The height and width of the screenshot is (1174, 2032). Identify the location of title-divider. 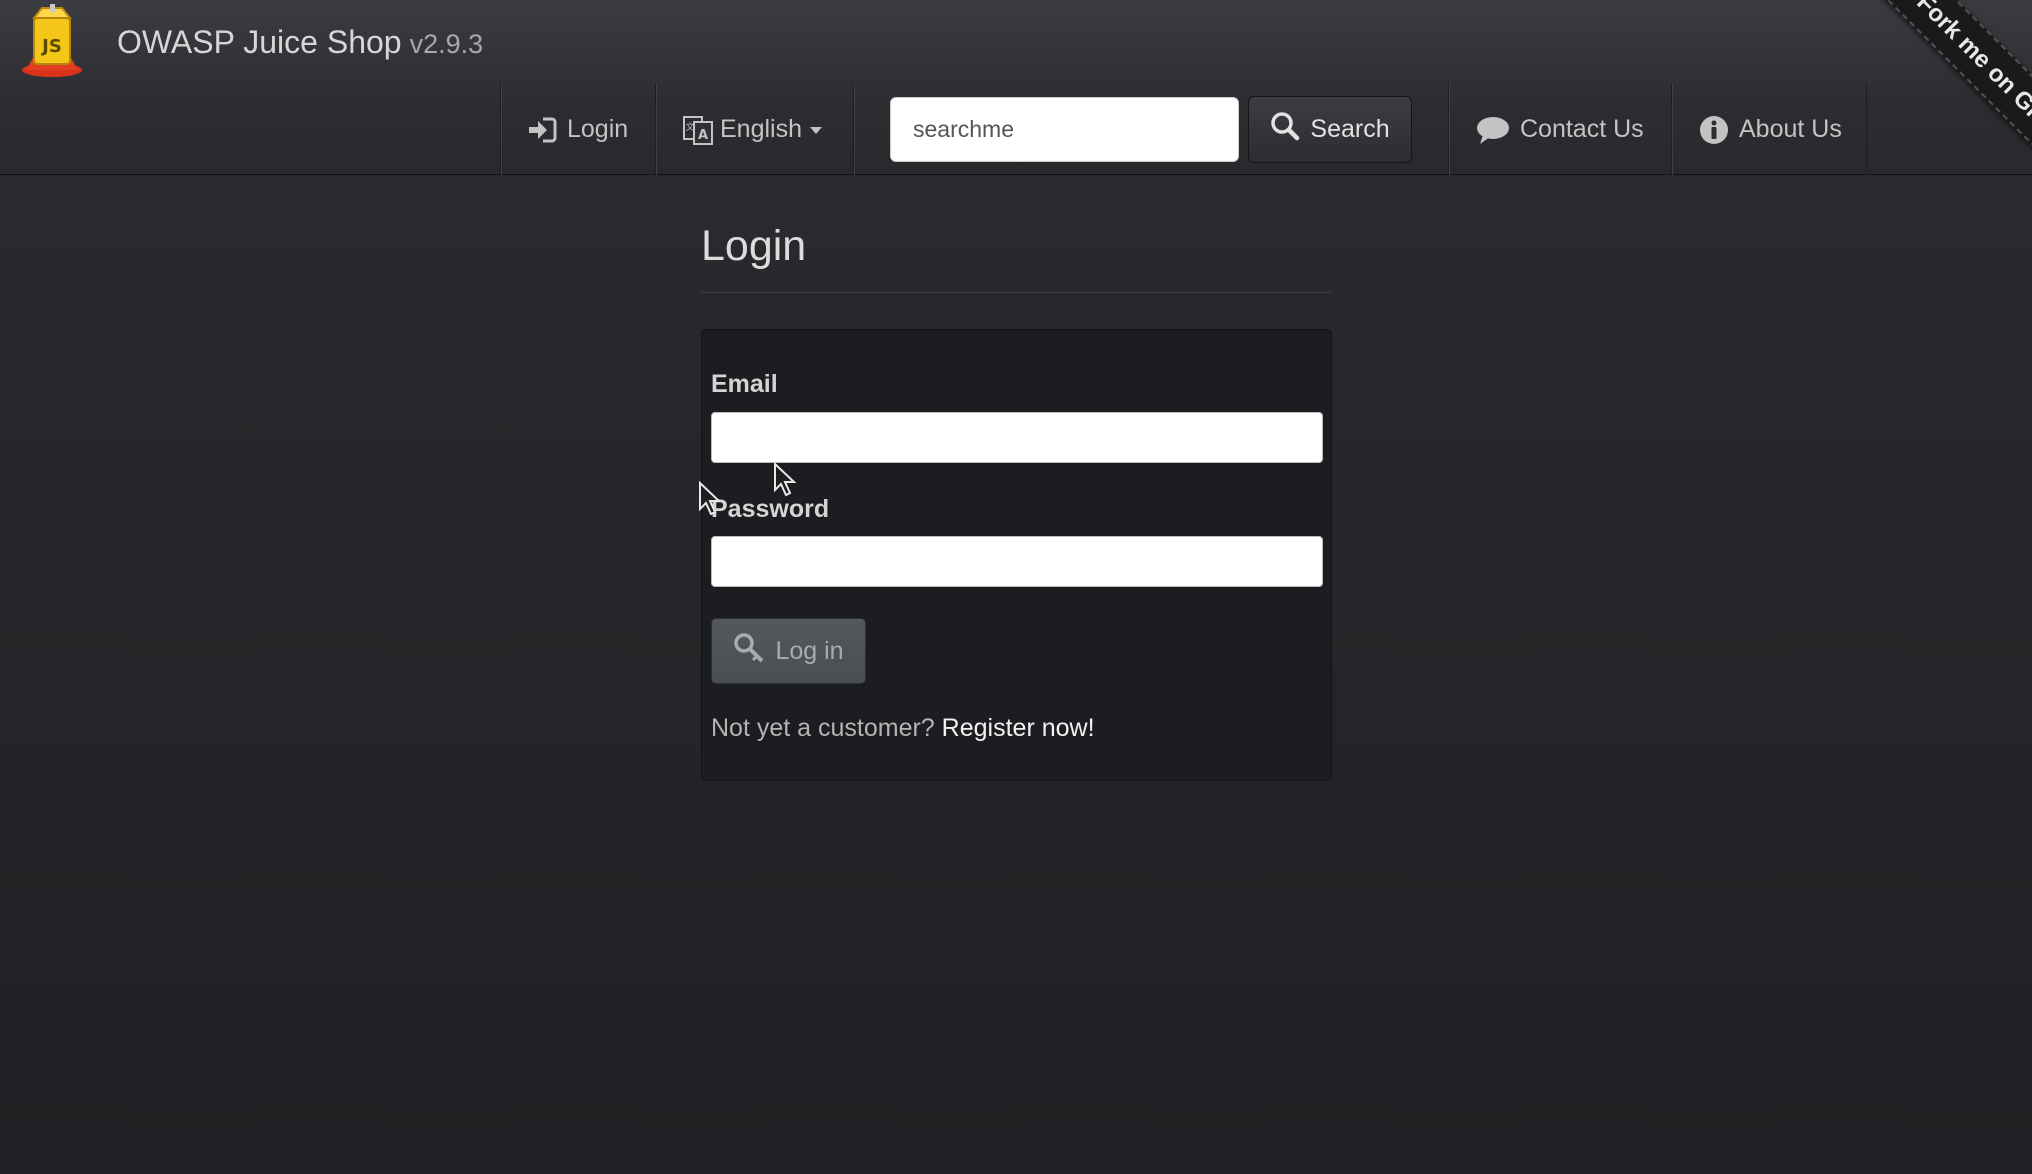
(1016, 292).